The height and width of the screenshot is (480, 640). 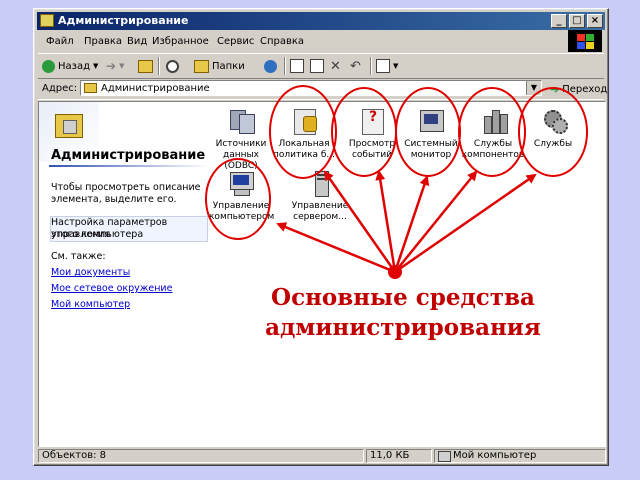 I want to click on highlight-ellipse-local-policy, so click(x=303, y=132).